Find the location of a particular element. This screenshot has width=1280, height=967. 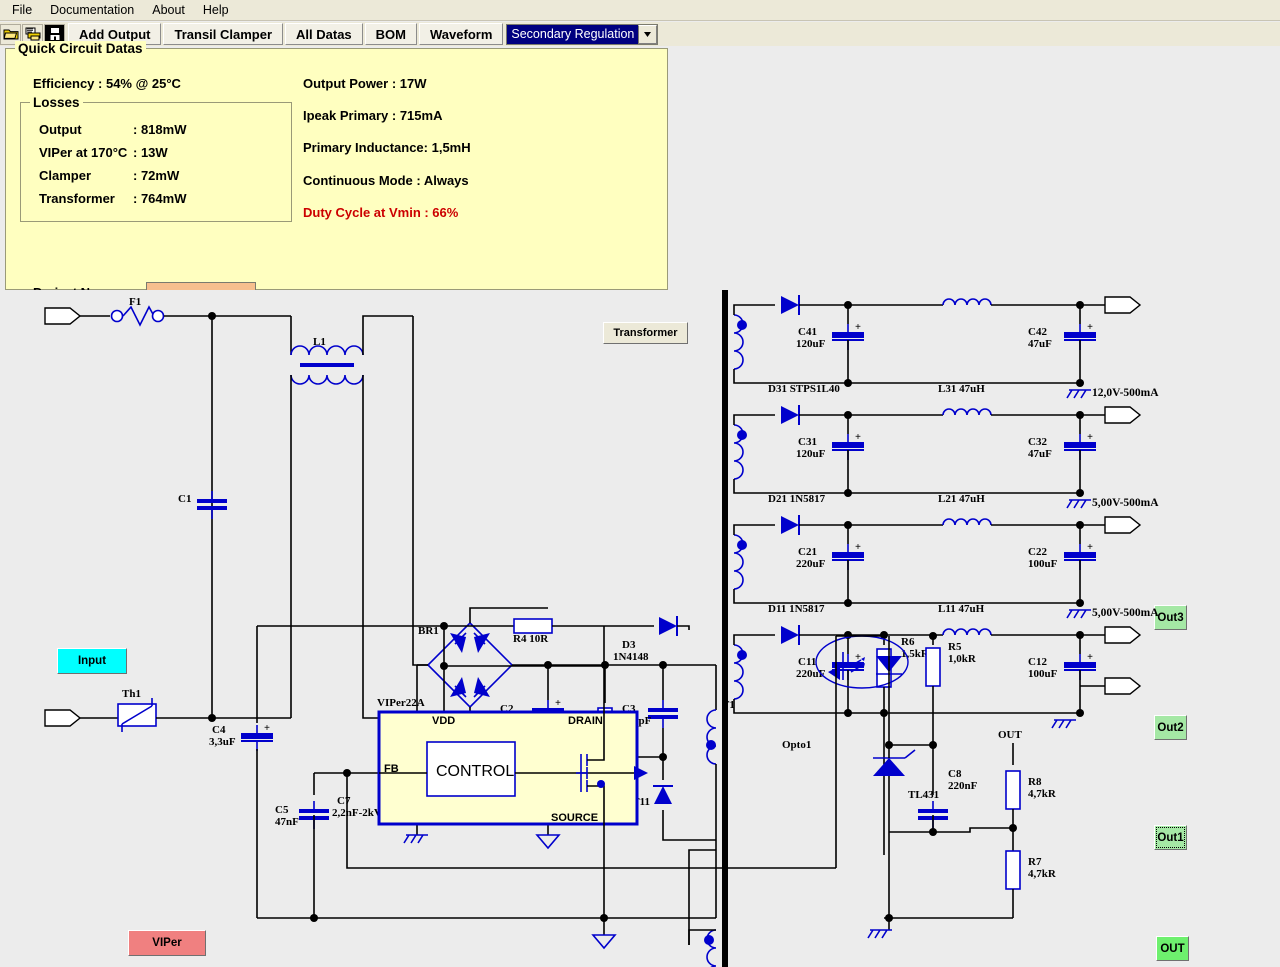

label-r5-val: 1,0kR is located at coordinates (962, 659).